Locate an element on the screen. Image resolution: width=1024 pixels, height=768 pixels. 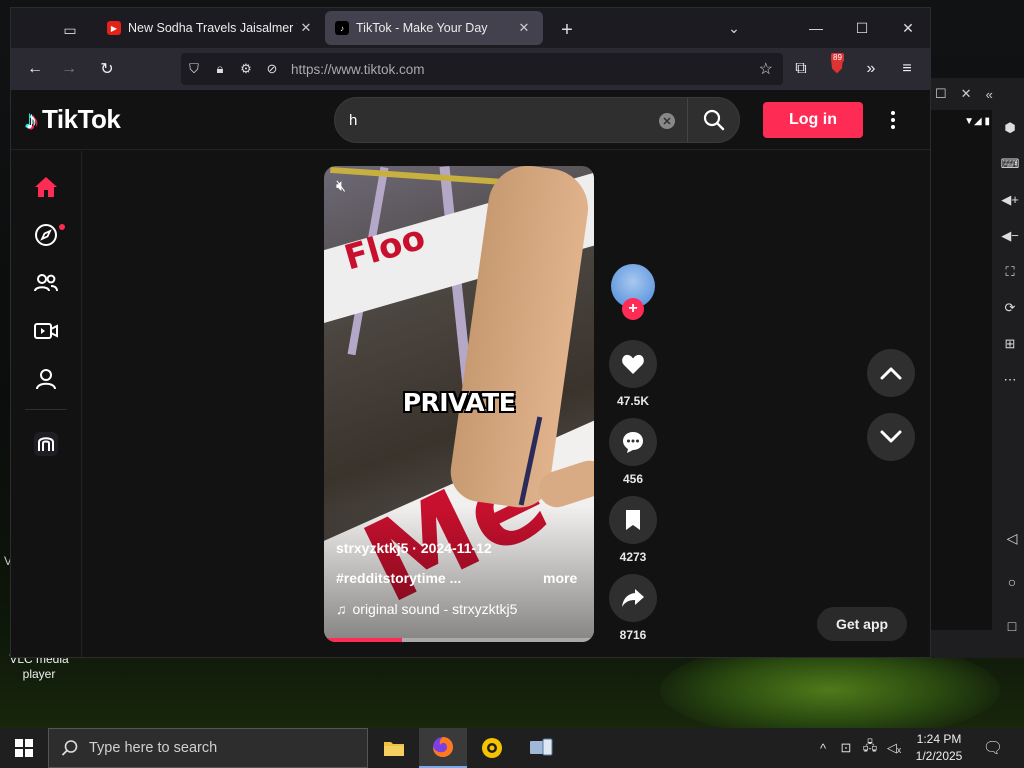
app-yellow is located at coordinates (492, 748).